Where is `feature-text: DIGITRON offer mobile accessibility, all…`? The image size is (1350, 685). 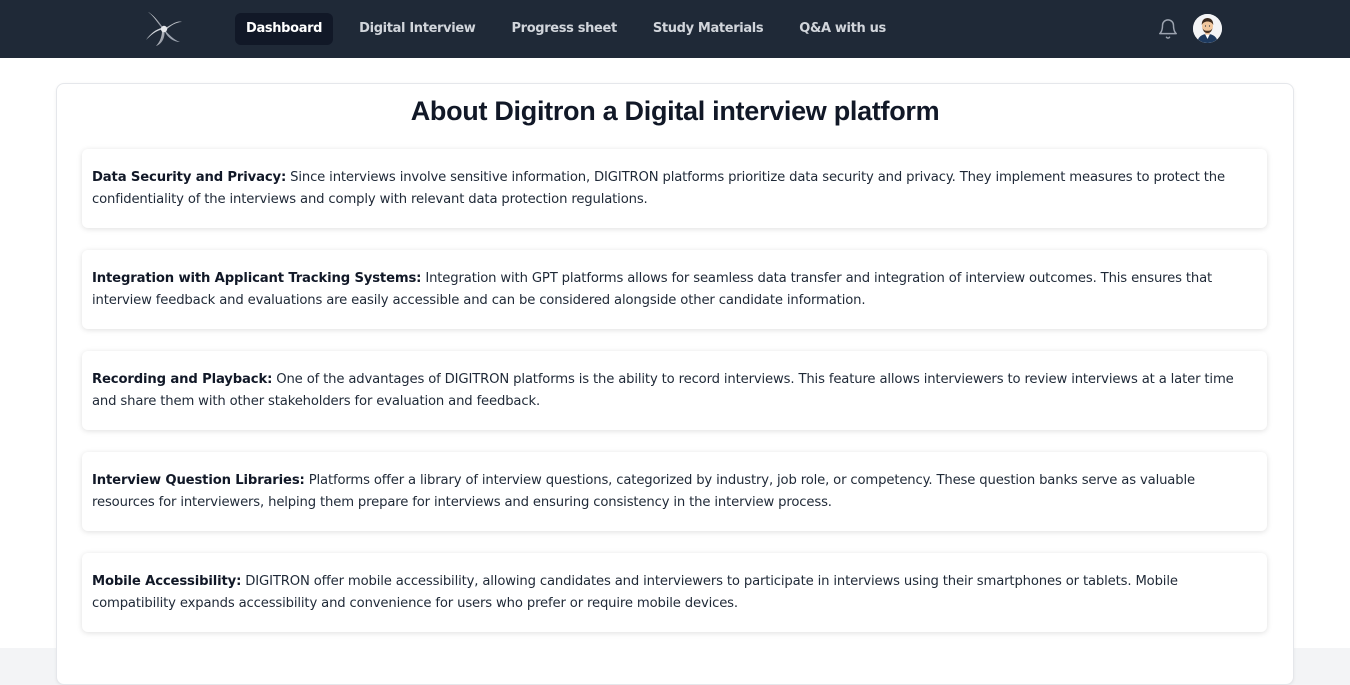
feature-text: DIGITRON offer mobile accessibility, all… is located at coordinates (635, 592).